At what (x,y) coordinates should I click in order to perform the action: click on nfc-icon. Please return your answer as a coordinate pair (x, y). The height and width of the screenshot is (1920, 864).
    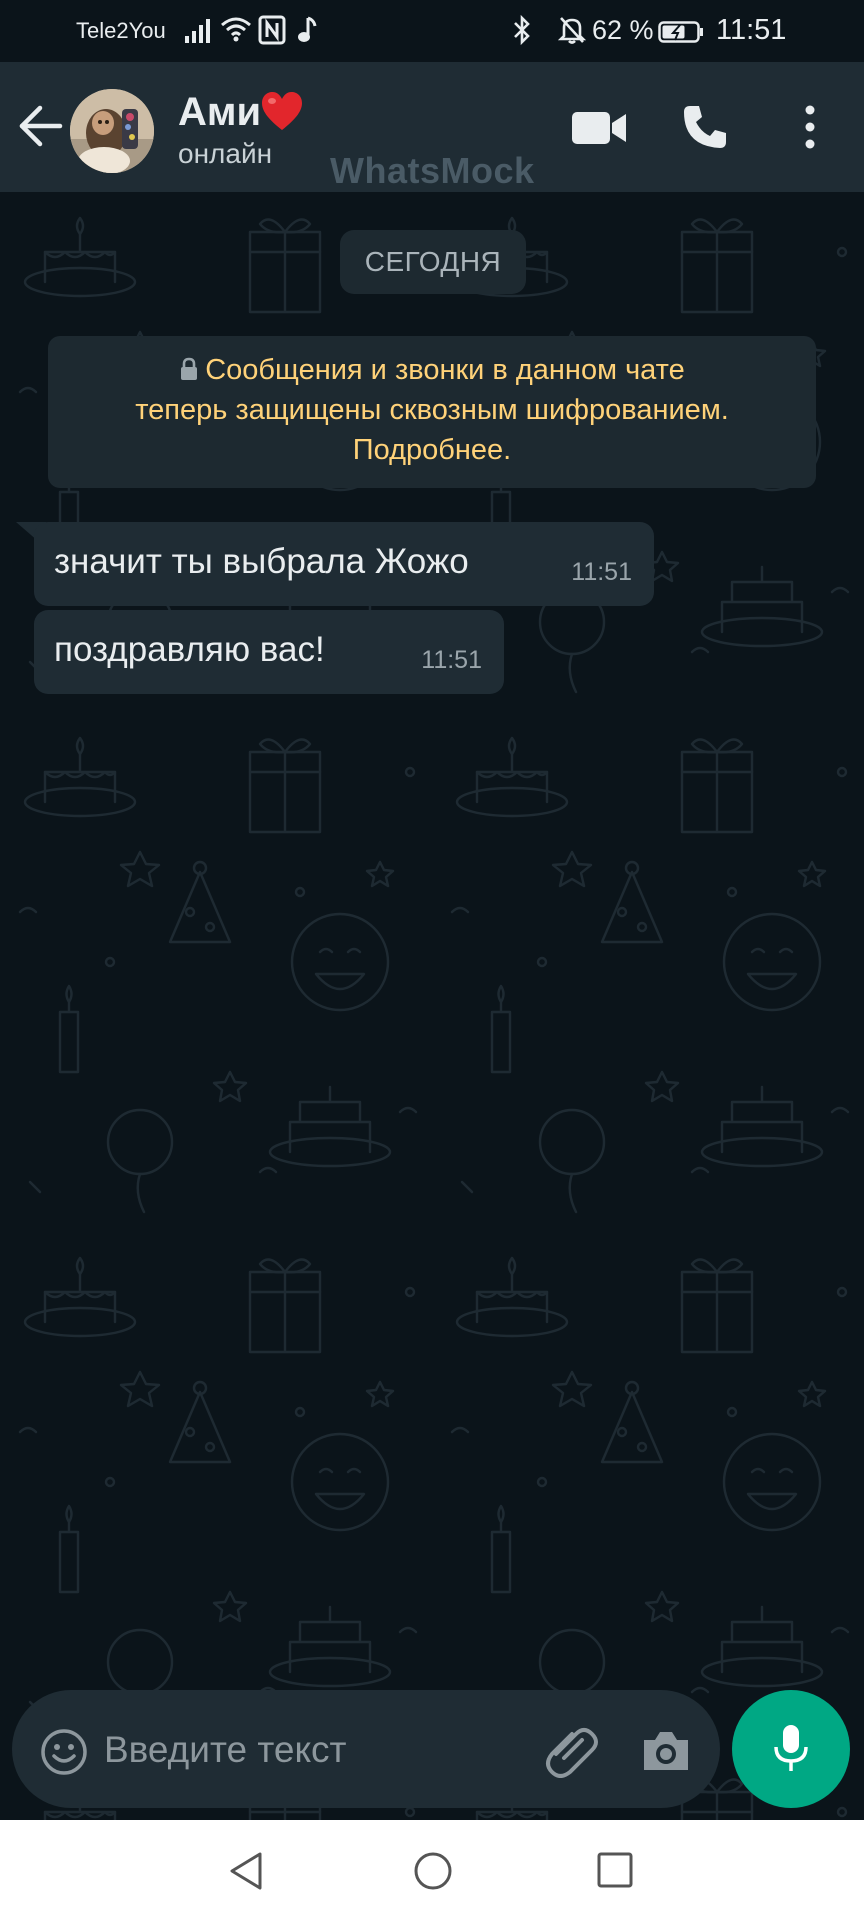
    Looking at the image, I should click on (272, 30).